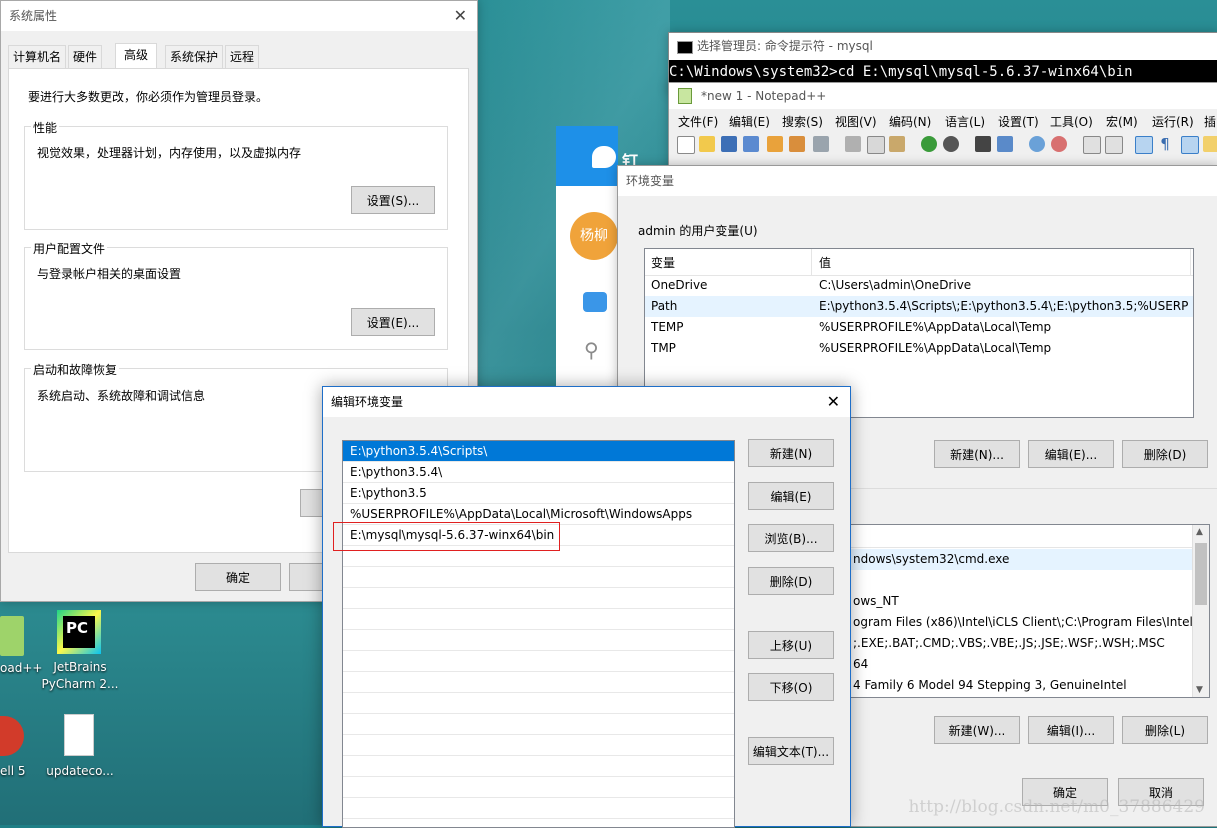 This screenshot has height=828, width=1217. What do you see at coordinates (538, 472) in the screenshot?
I see `list-item: E:\python3.5.4\` at bounding box center [538, 472].